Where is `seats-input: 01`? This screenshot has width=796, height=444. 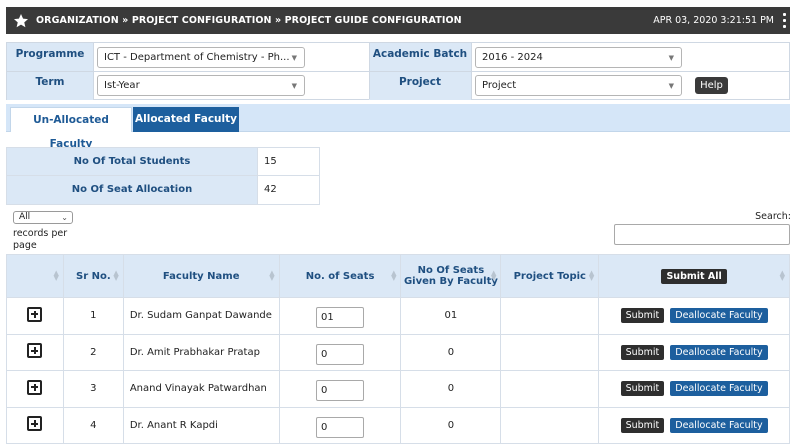
seats-input: 01 is located at coordinates (340, 318).